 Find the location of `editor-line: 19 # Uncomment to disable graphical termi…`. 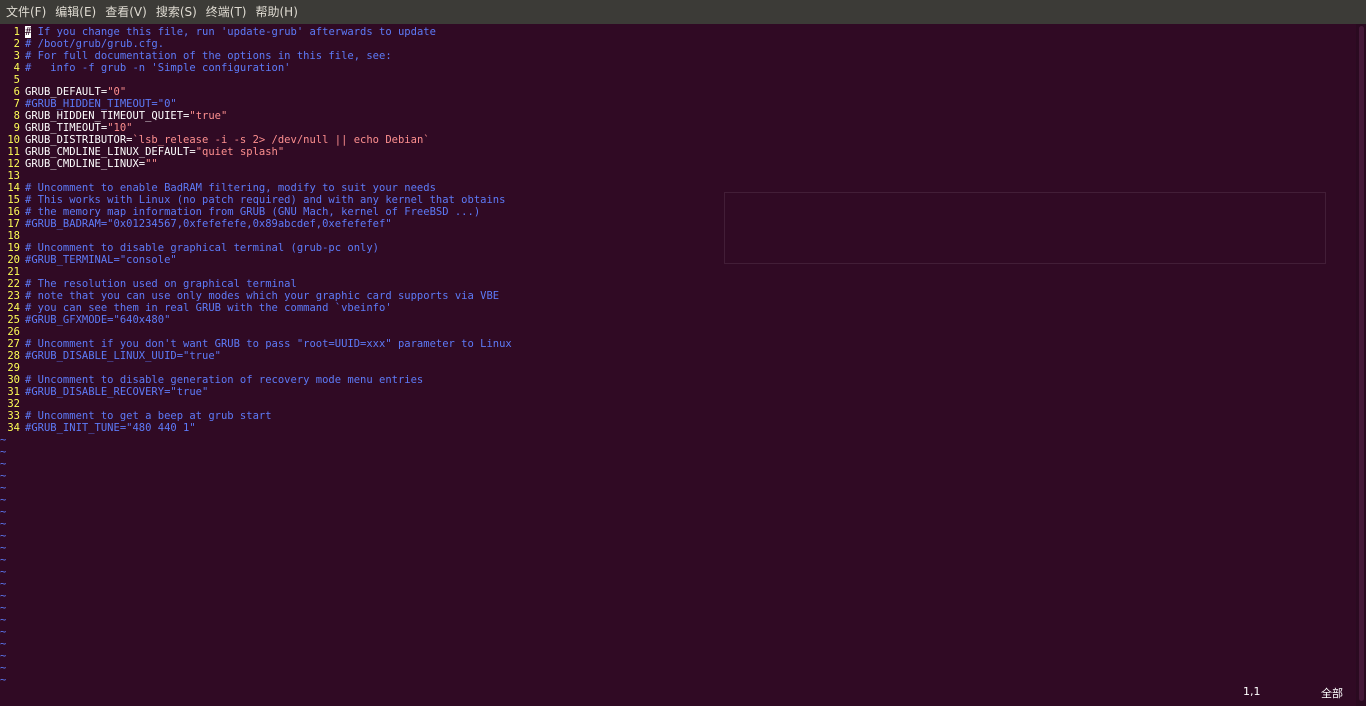

editor-line: 19 # Uncomment to disable graphical termi… is located at coordinates (256, 248).